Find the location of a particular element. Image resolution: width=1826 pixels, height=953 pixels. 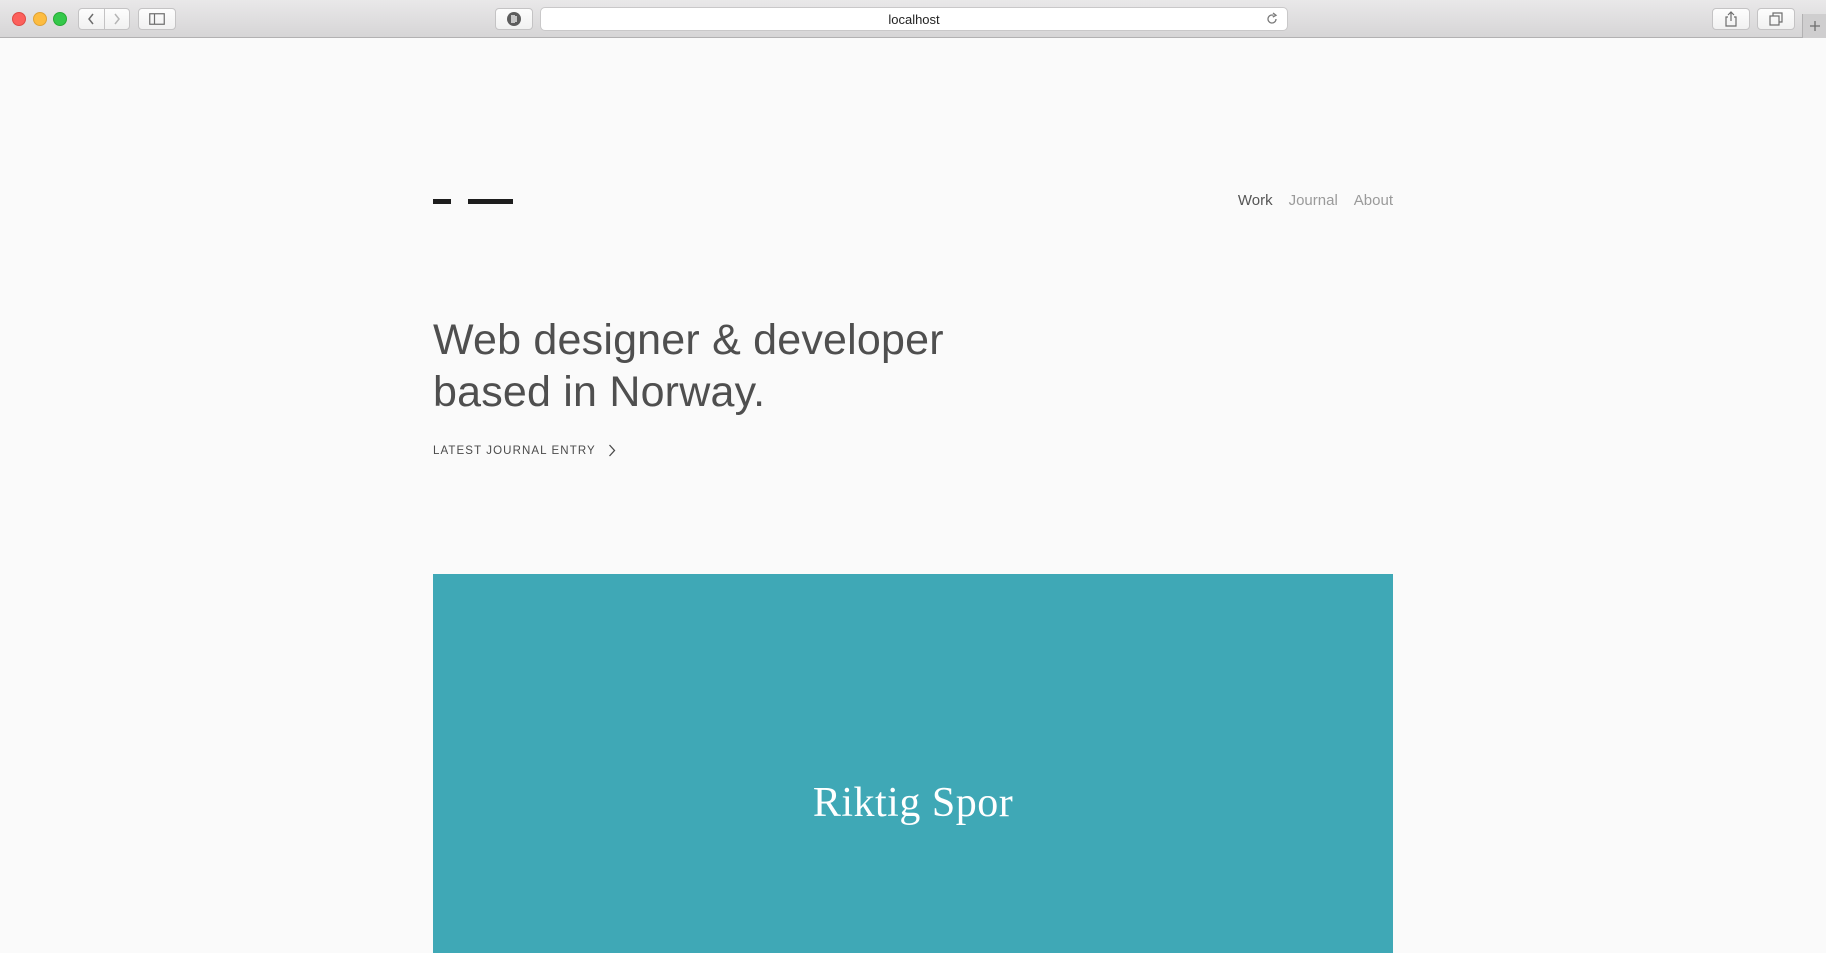

plus-icon is located at coordinates (1814, 26).